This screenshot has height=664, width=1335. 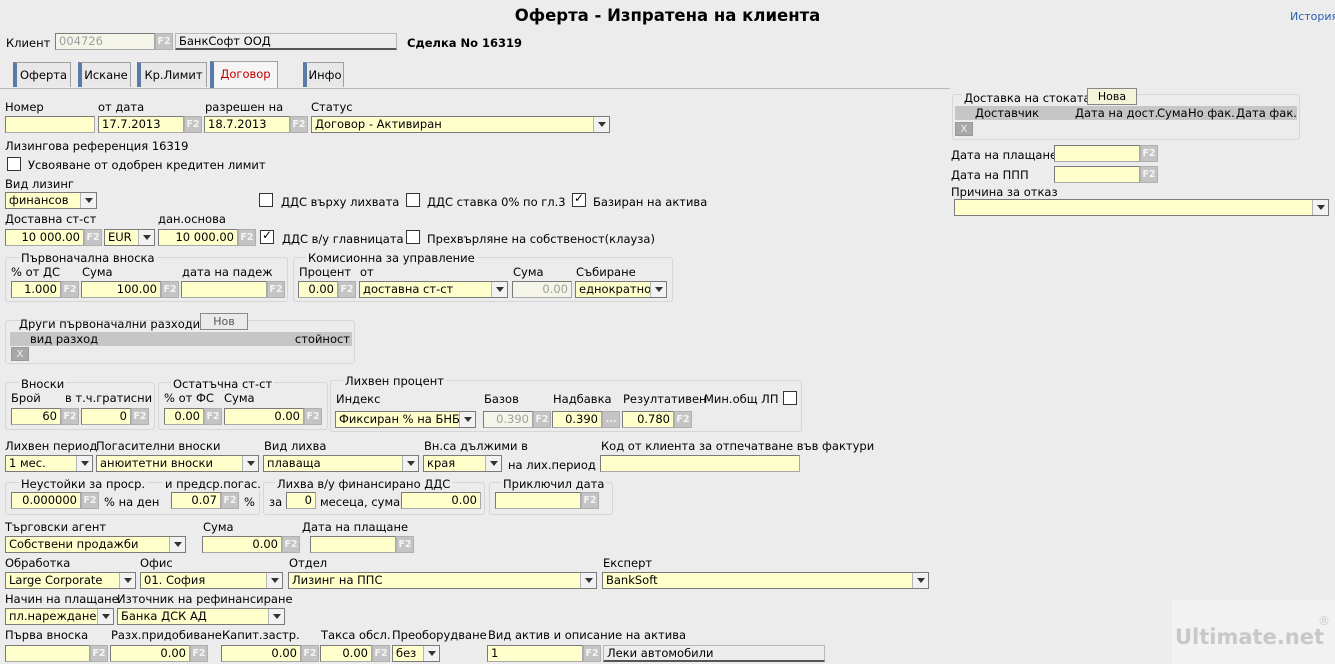 I want to click on delete-cost-button: X, so click(x=20, y=354).